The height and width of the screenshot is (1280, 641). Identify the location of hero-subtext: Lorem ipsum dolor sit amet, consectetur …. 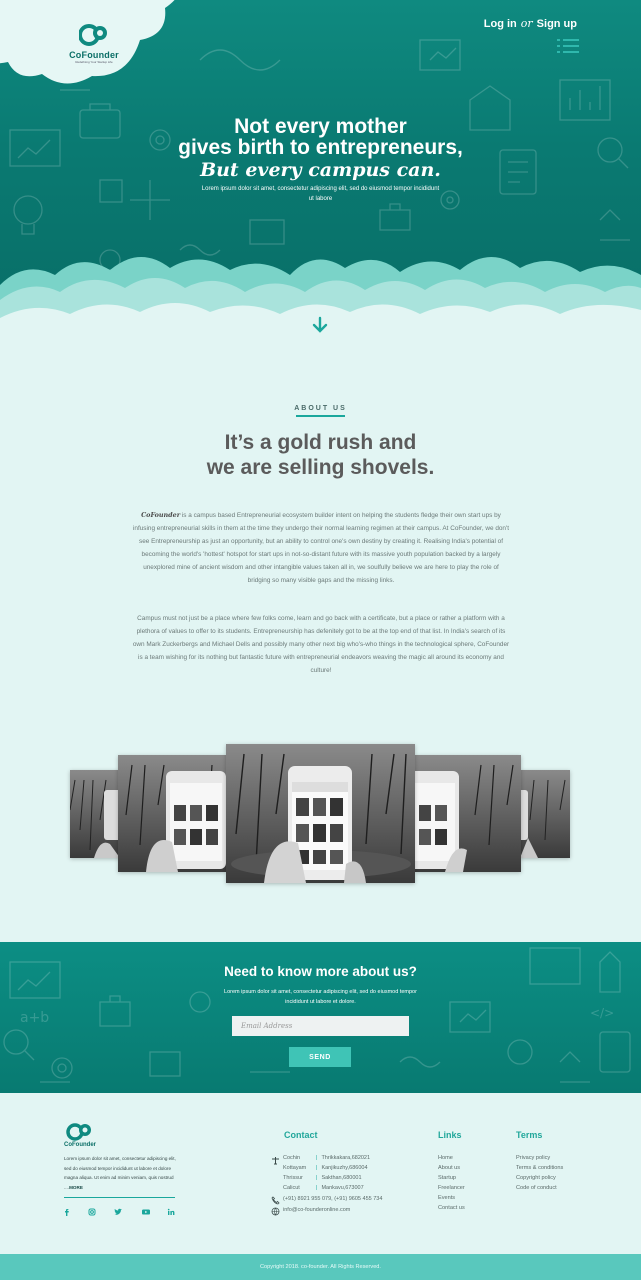
(320, 194).